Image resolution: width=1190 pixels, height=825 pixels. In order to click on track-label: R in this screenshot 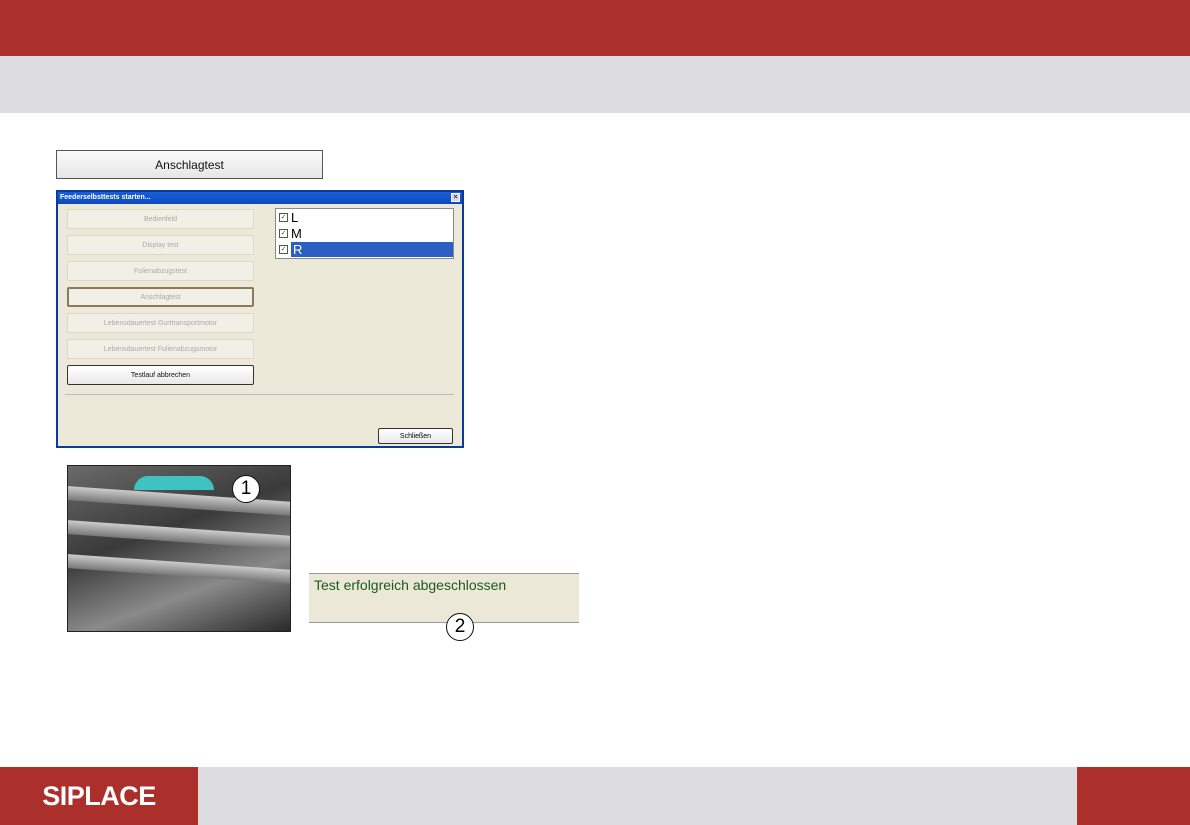, I will do `click(372, 249)`.